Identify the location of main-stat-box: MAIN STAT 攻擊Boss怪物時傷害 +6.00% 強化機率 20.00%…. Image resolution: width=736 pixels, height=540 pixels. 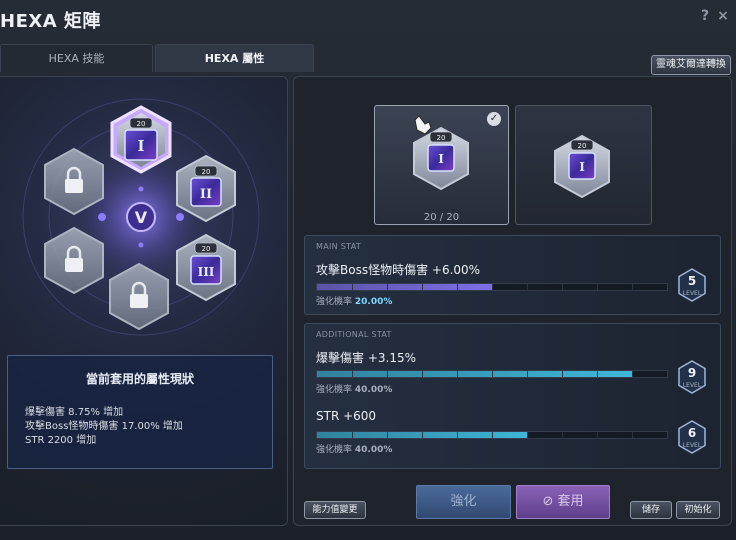
(512, 275).